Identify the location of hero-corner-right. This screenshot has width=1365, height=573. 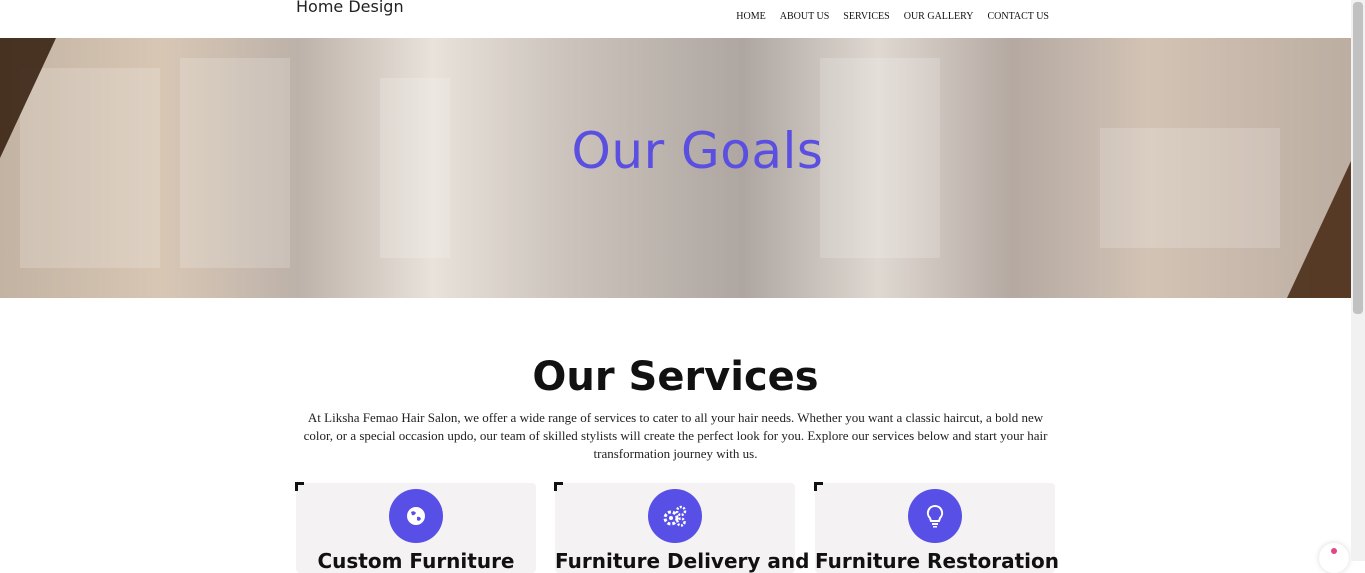
(1319, 229).